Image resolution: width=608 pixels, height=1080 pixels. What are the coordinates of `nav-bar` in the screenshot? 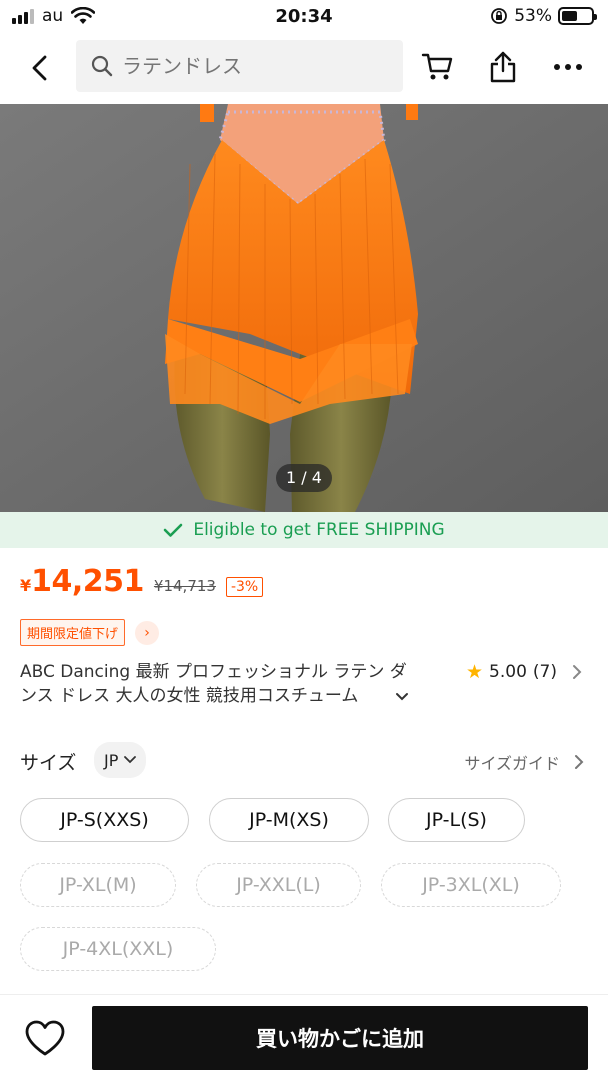 It's located at (304, 69).